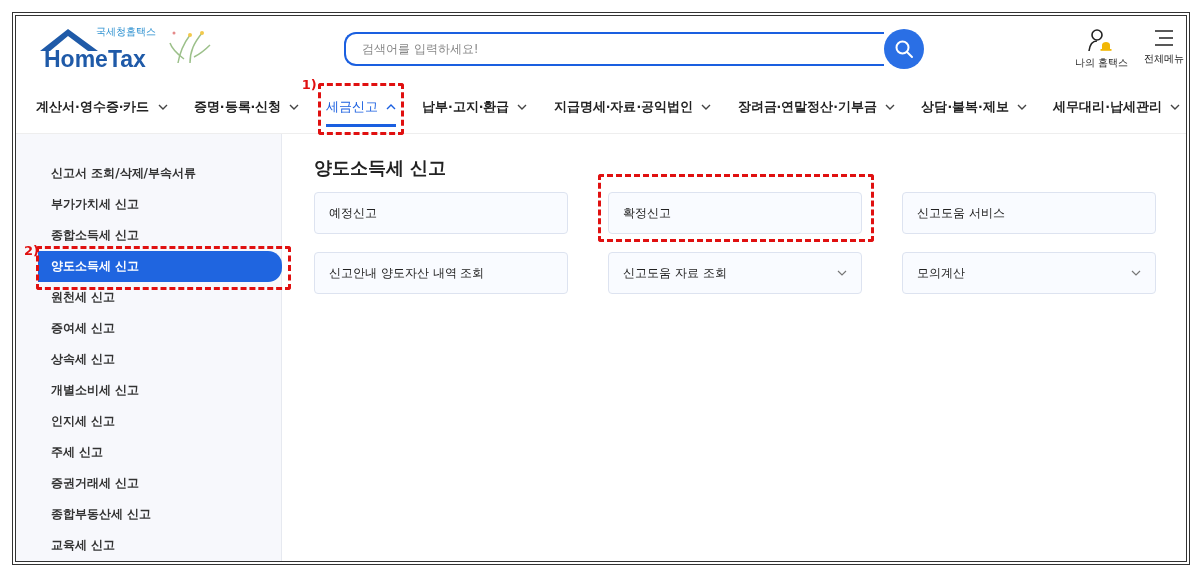 The width and height of the screenshot is (1200, 573). What do you see at coordinates (1029, 273) in the screenshot?
I see `dropdown-menu-card: 모의계산` at bounding box center [1029, 273].